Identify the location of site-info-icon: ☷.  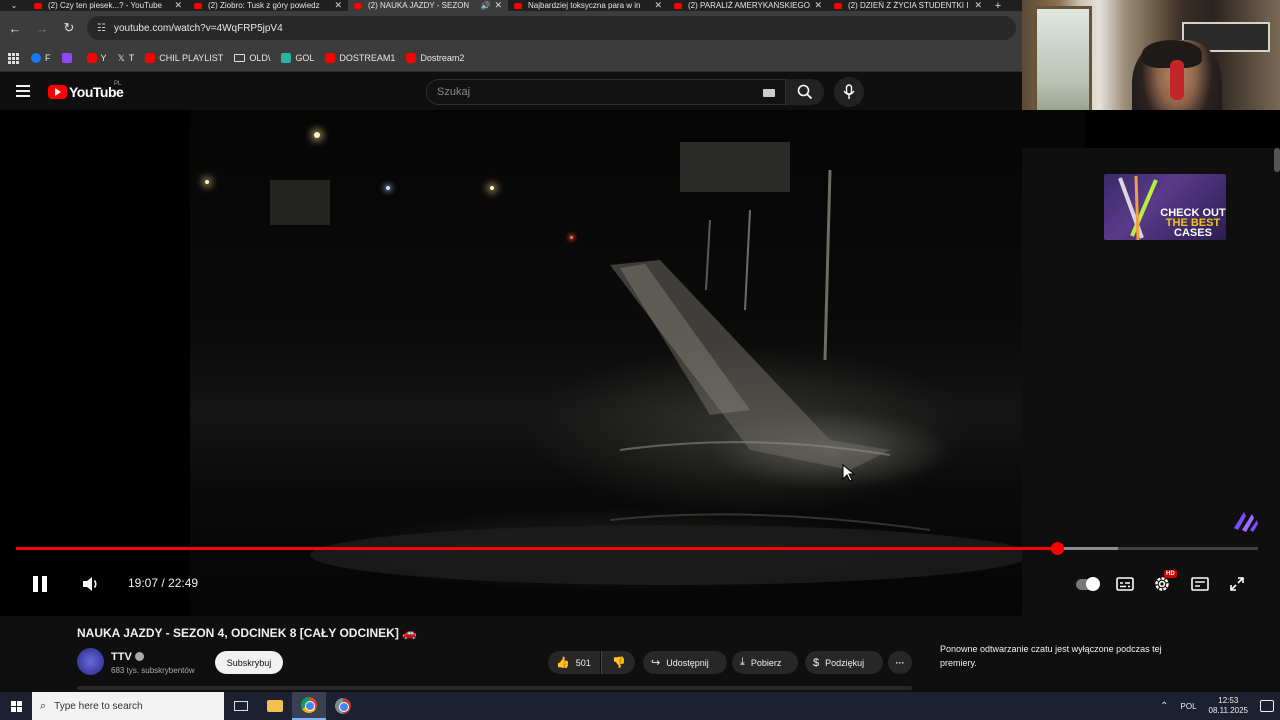
(101, 28).